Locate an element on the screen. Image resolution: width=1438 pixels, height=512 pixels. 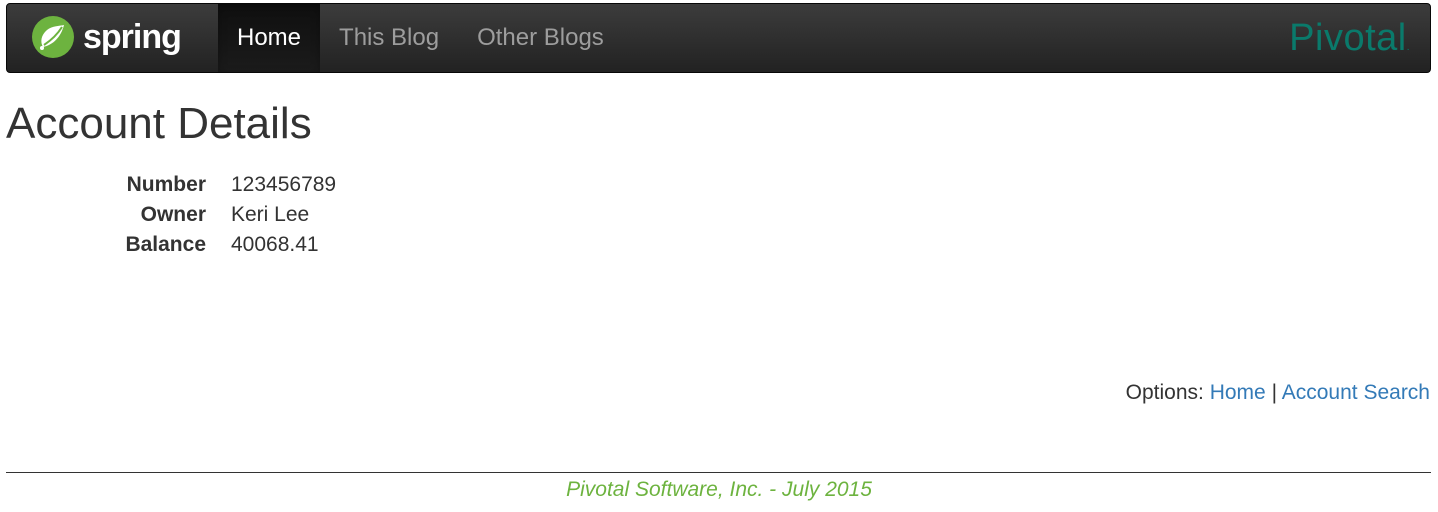
pivotal-logo-mark: . is located at coordinates (1408, 47).